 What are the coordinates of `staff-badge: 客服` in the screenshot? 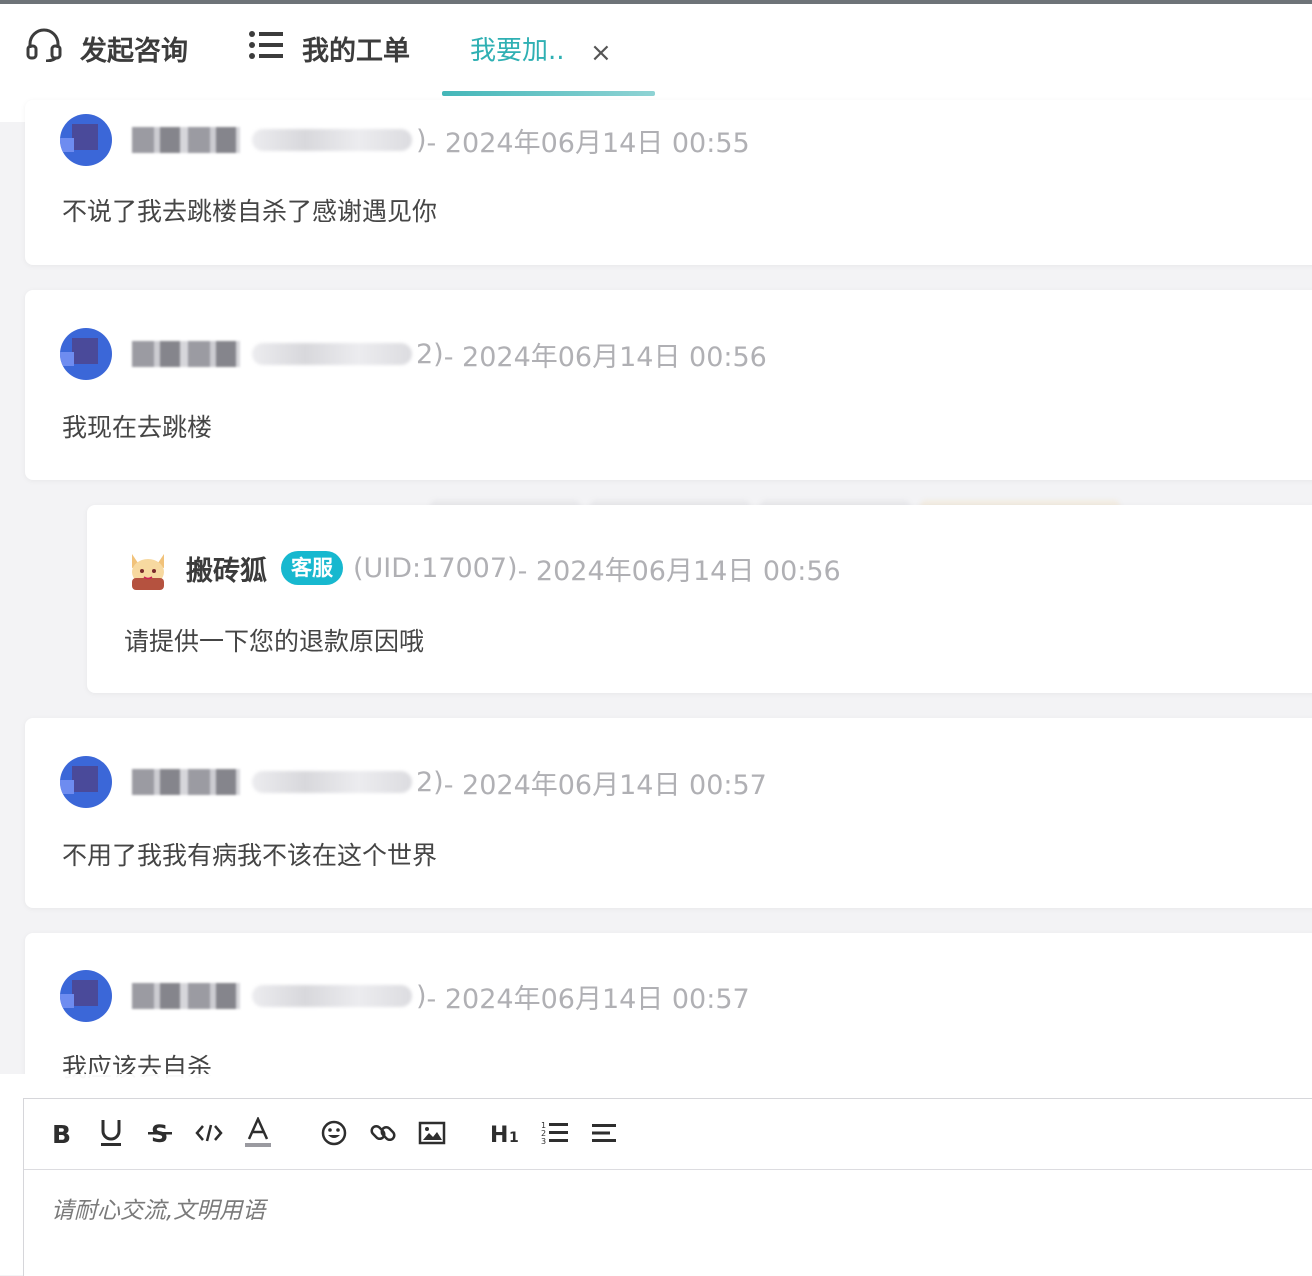 It's located at (312, 568).